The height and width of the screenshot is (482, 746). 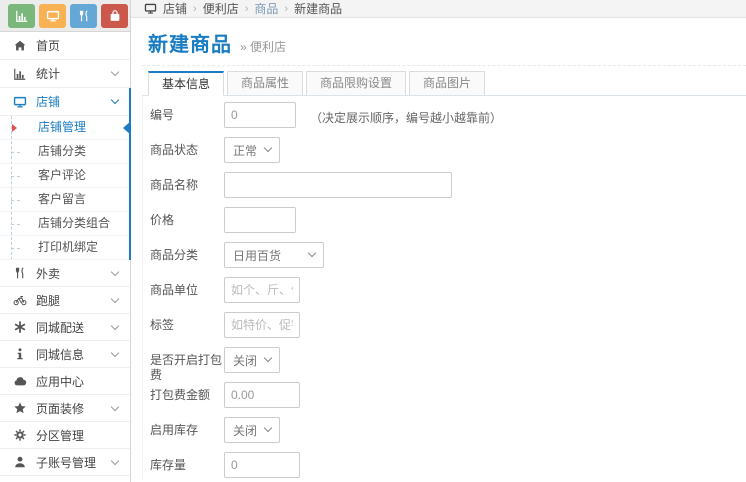 I want to click on packing-fee-toggle-select: 关闭, so click(x=252, y=360).